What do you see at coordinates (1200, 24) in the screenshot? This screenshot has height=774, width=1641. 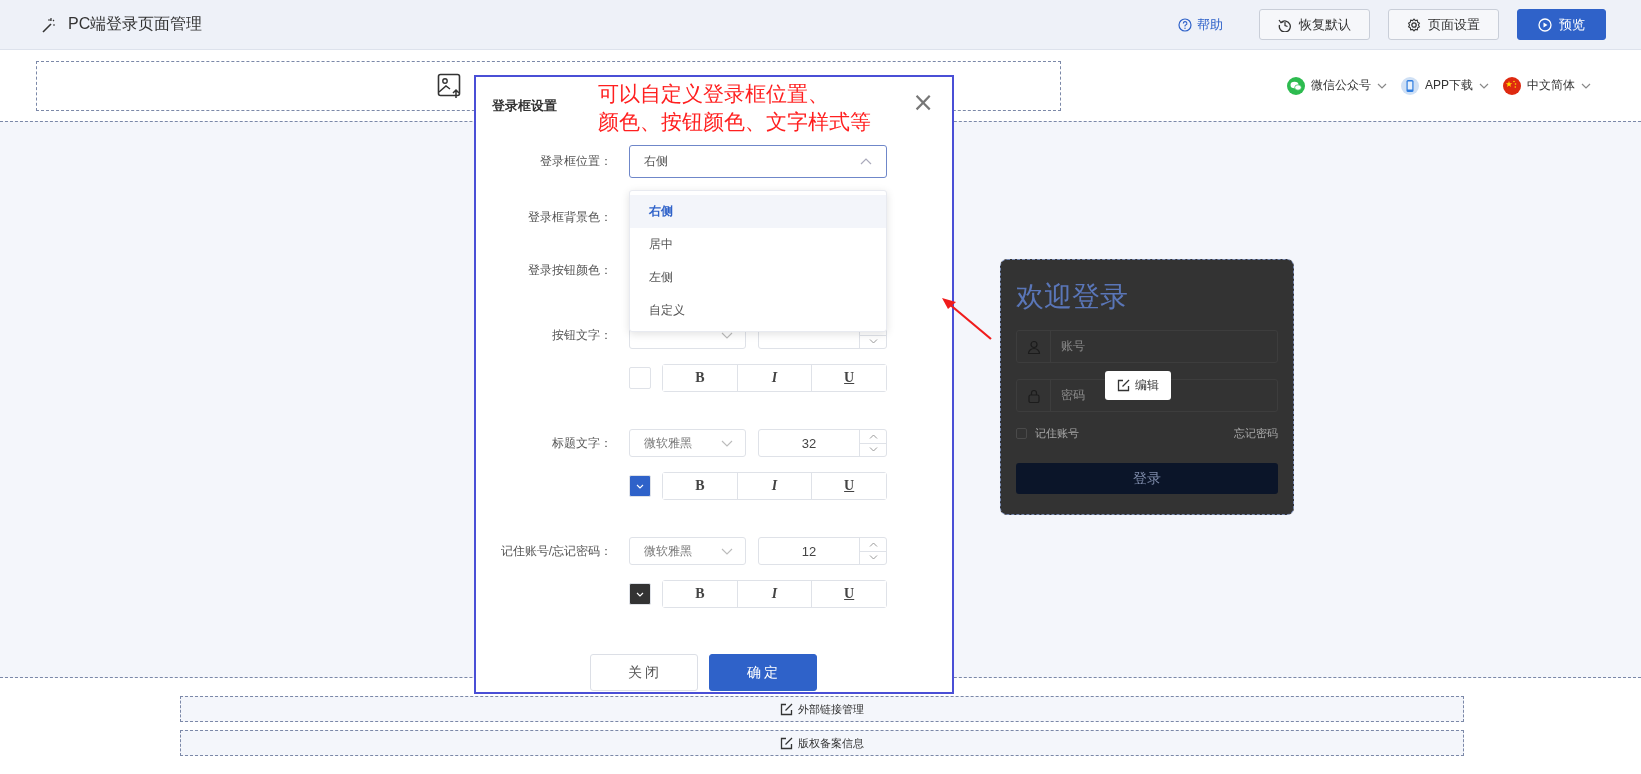 I see `help-link: 帮助` at bounding box center [1200, 24].